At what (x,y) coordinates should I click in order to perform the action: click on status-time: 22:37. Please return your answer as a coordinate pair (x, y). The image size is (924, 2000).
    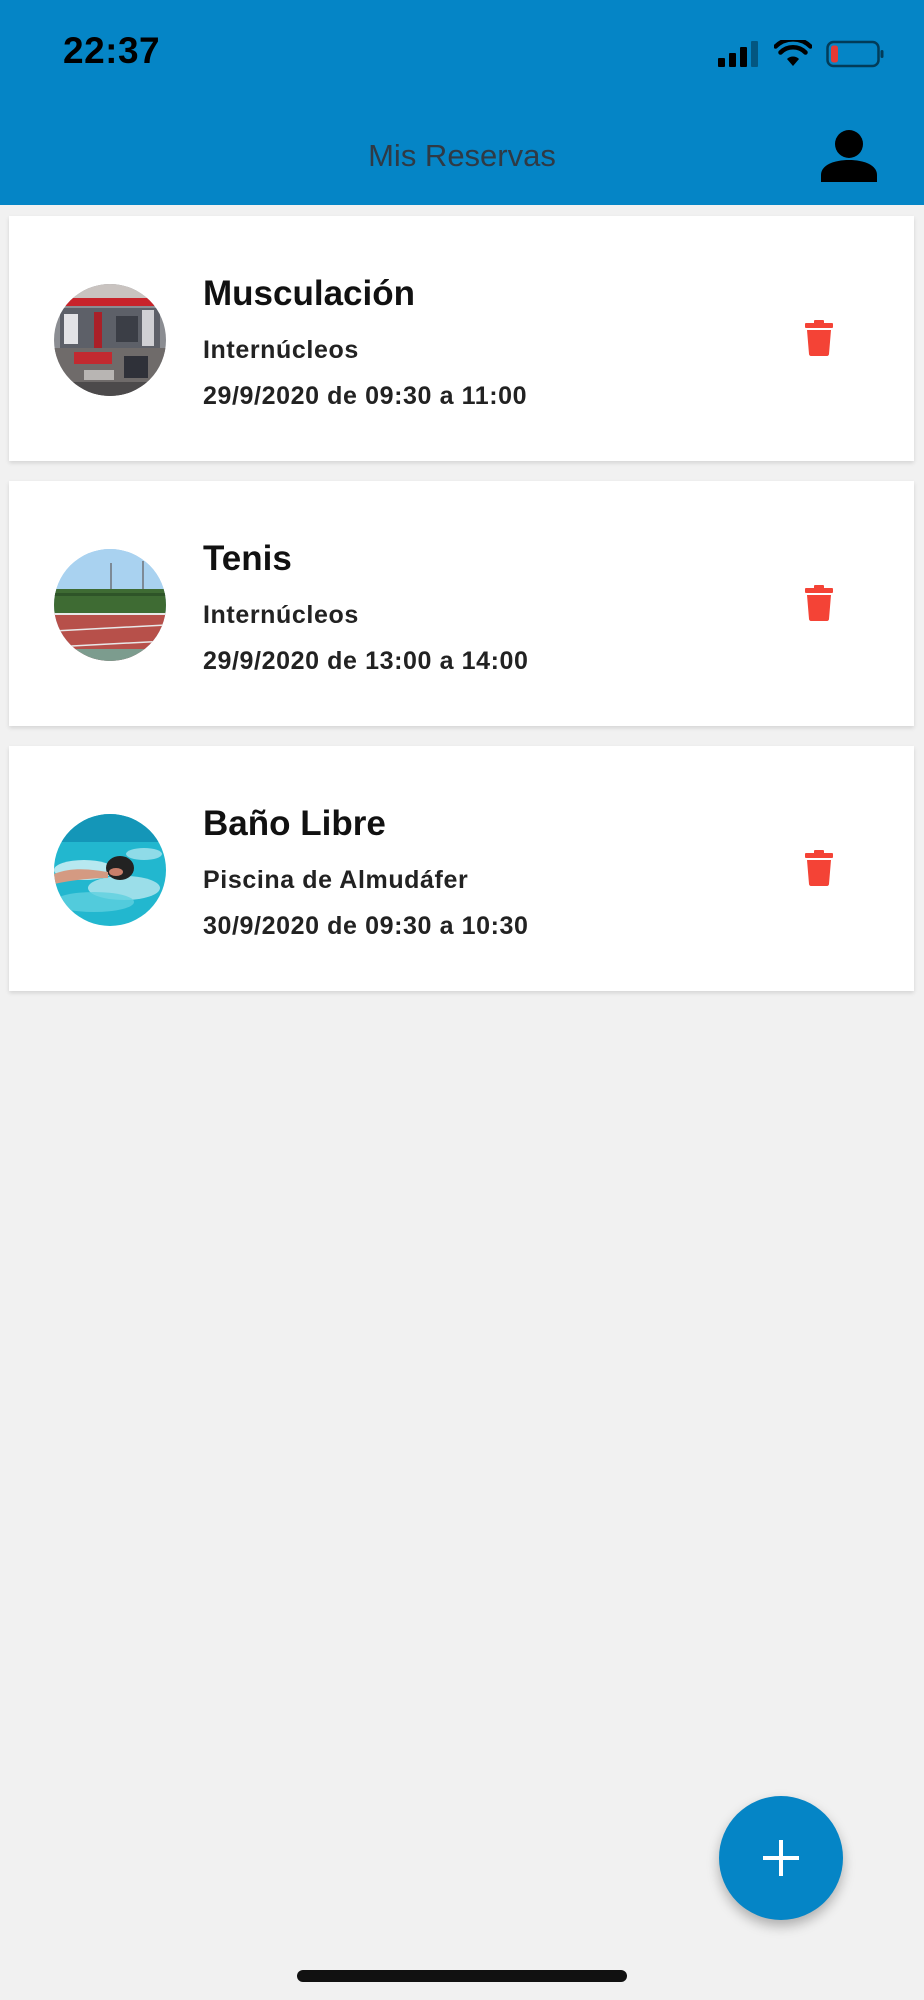
    Looking at the image, I should click on (112, 50).